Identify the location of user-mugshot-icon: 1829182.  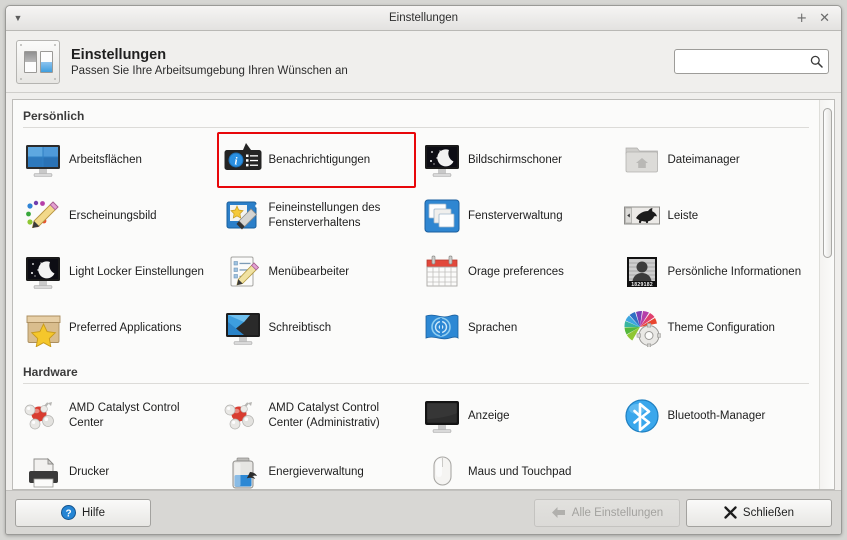
(642, 272).